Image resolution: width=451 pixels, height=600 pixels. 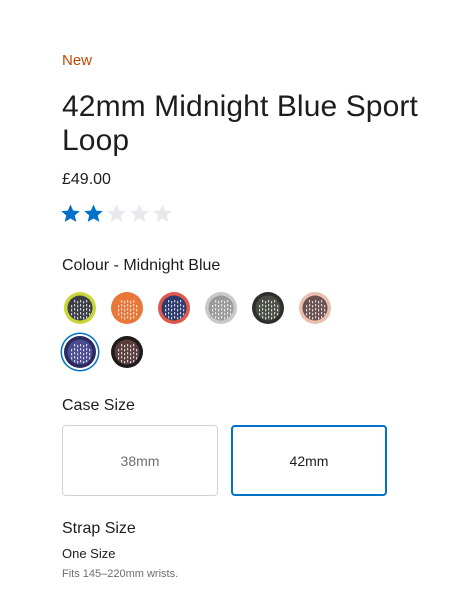 What do you see at coordinates (89, 553) in the screenshot?
I see `strap-size-value: One Size` at bounding box center [89, 553].